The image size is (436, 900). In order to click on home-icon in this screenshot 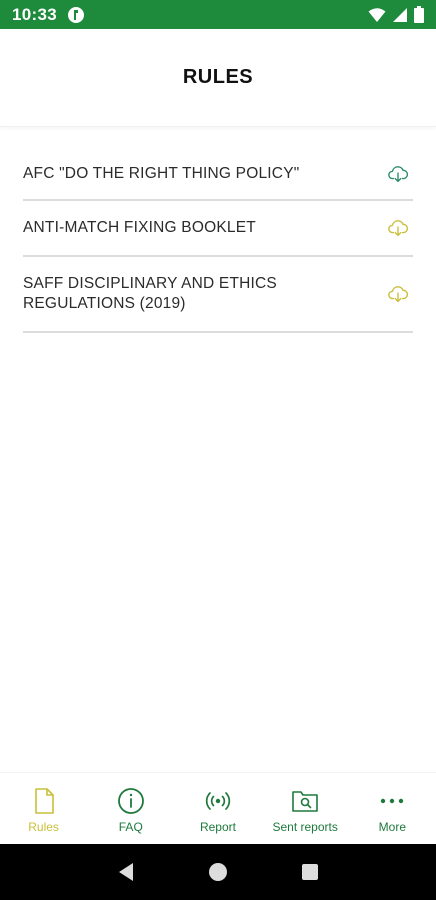, I will do `click(218, 872)`.